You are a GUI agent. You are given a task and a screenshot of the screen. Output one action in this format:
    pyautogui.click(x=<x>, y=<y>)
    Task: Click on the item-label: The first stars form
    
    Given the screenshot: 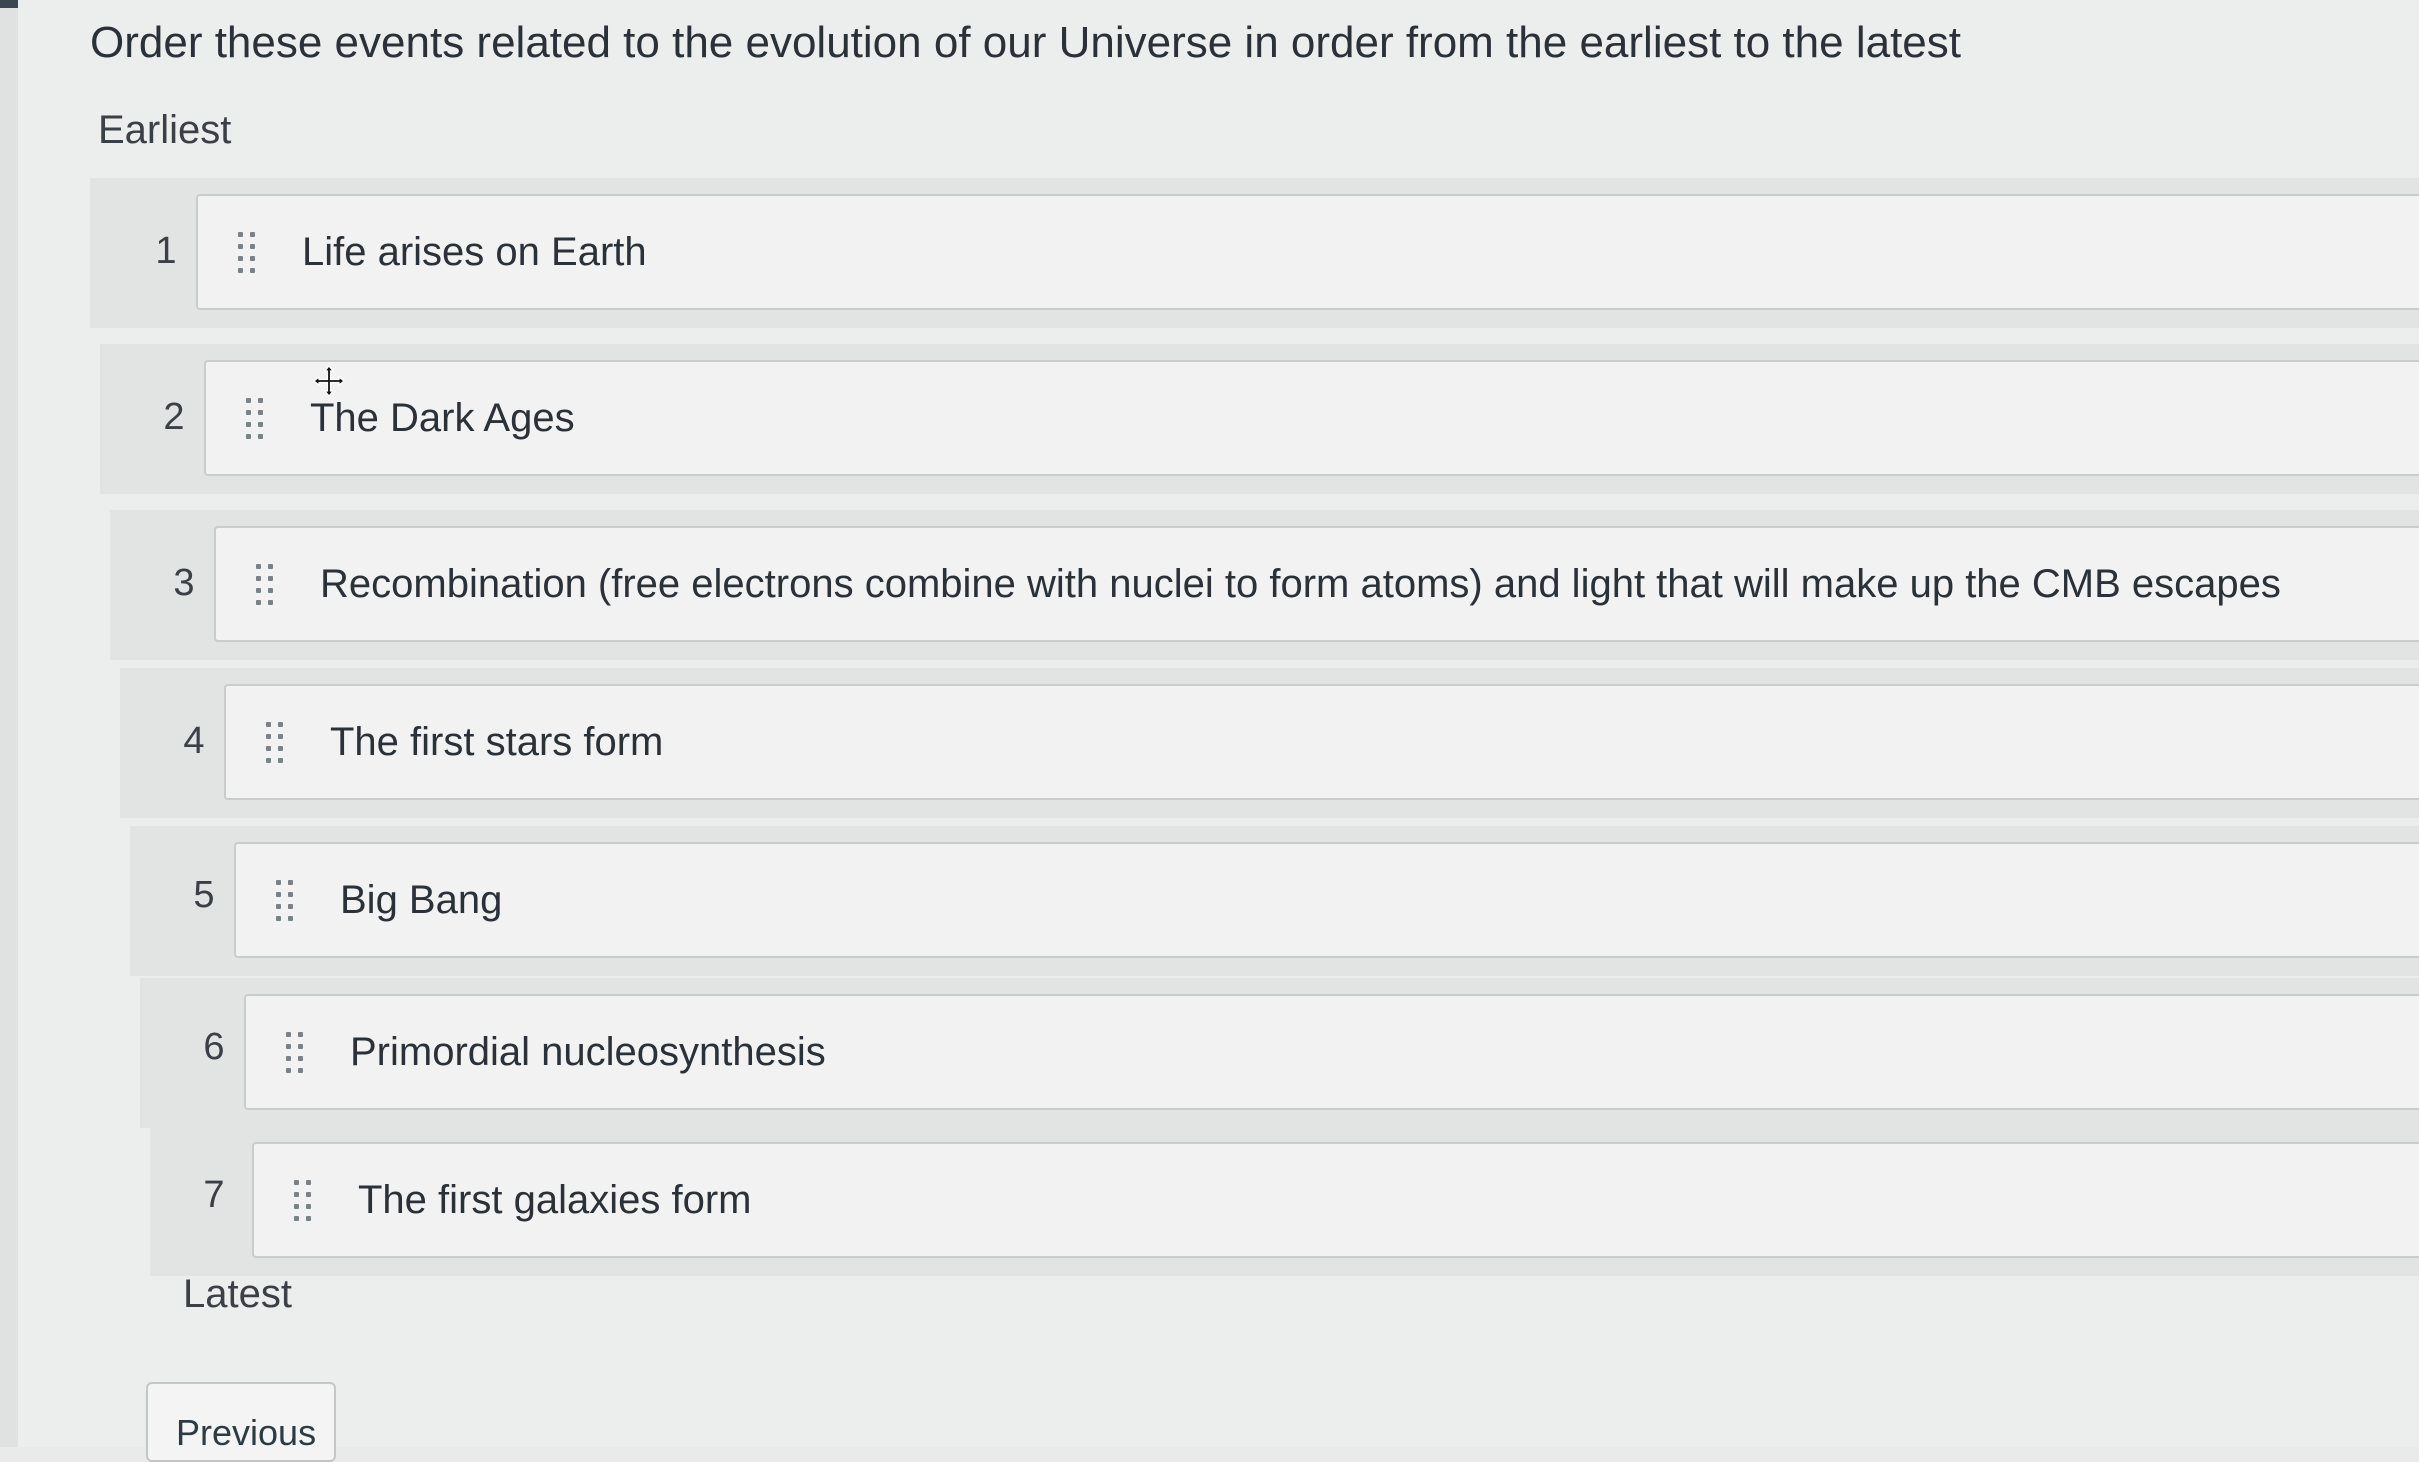 What is the action you would take?
    pyautogui.click(x=497, y=742)
    